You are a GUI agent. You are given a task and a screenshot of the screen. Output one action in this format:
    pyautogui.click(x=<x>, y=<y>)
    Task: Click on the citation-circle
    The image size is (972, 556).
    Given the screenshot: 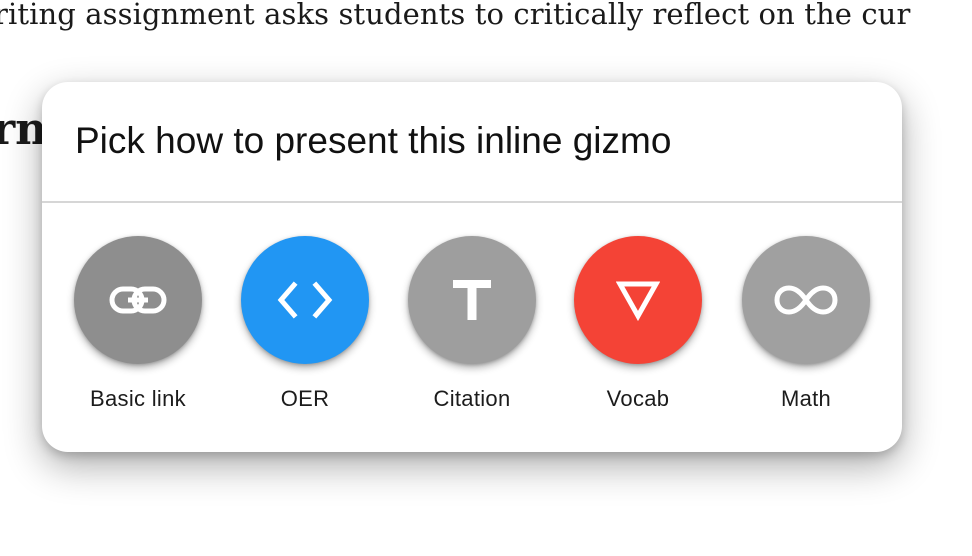 What is the action you would take?
    pyautogui.click(x=472, y=300)
    